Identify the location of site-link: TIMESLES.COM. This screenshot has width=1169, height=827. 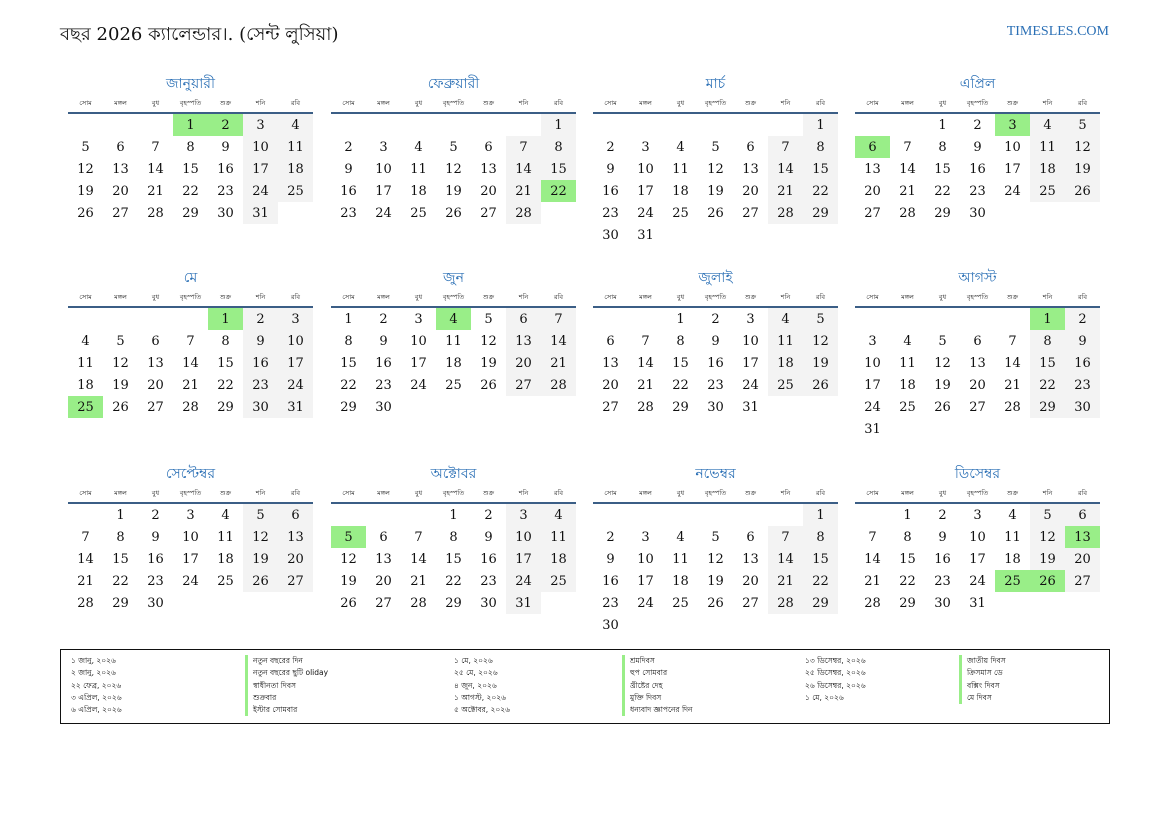
(1058, 32).